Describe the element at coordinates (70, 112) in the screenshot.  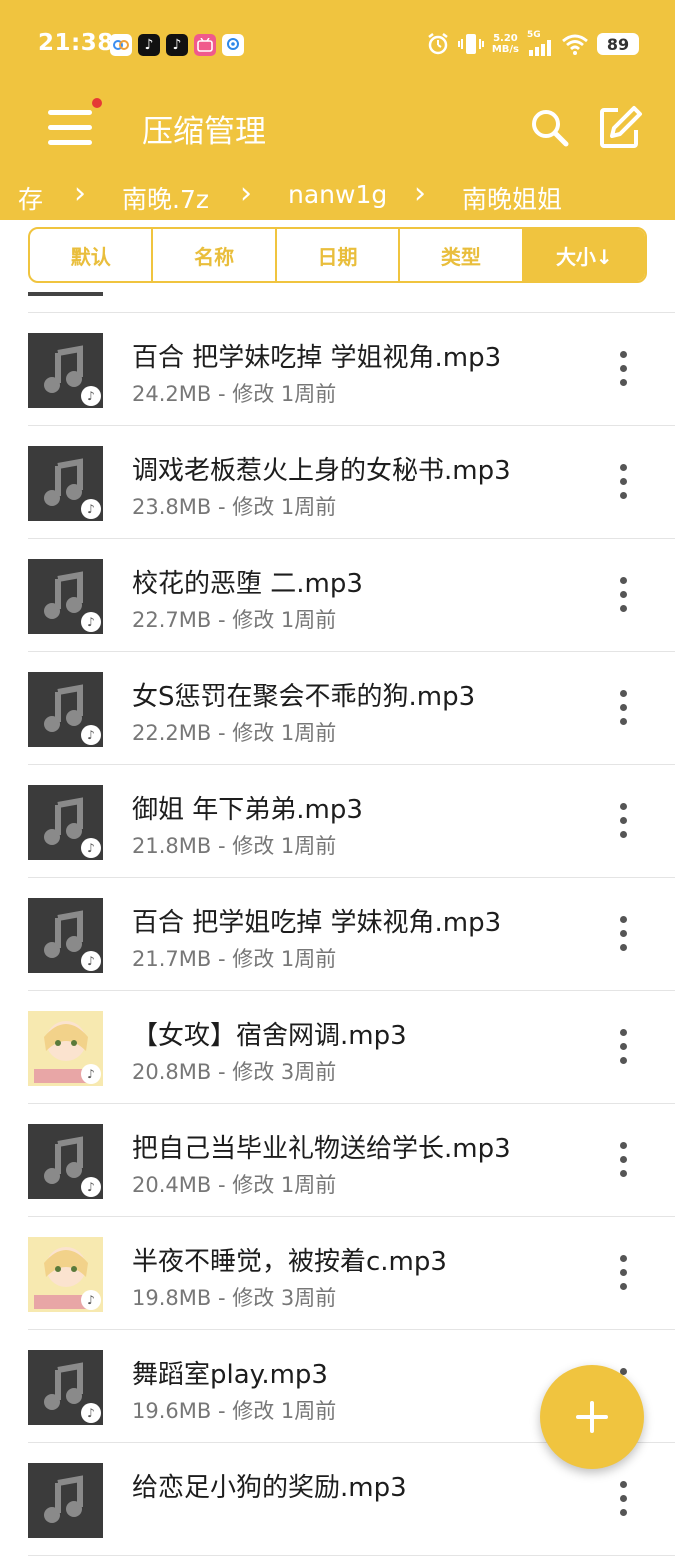
I see `menu-icon` at that location.